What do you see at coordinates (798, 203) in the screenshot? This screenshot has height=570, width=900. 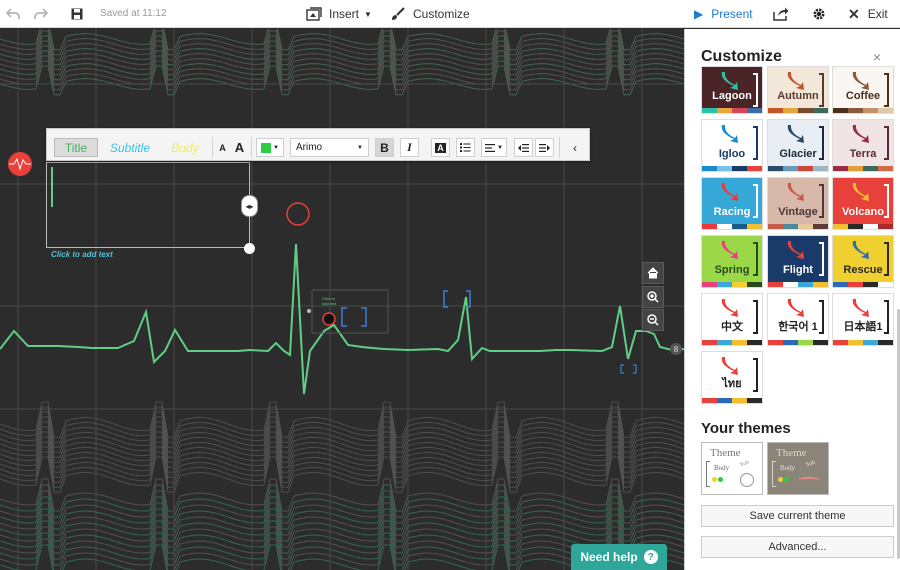 I see `theme-tile-vintage: Vintage` at bounding box center [798, 203].